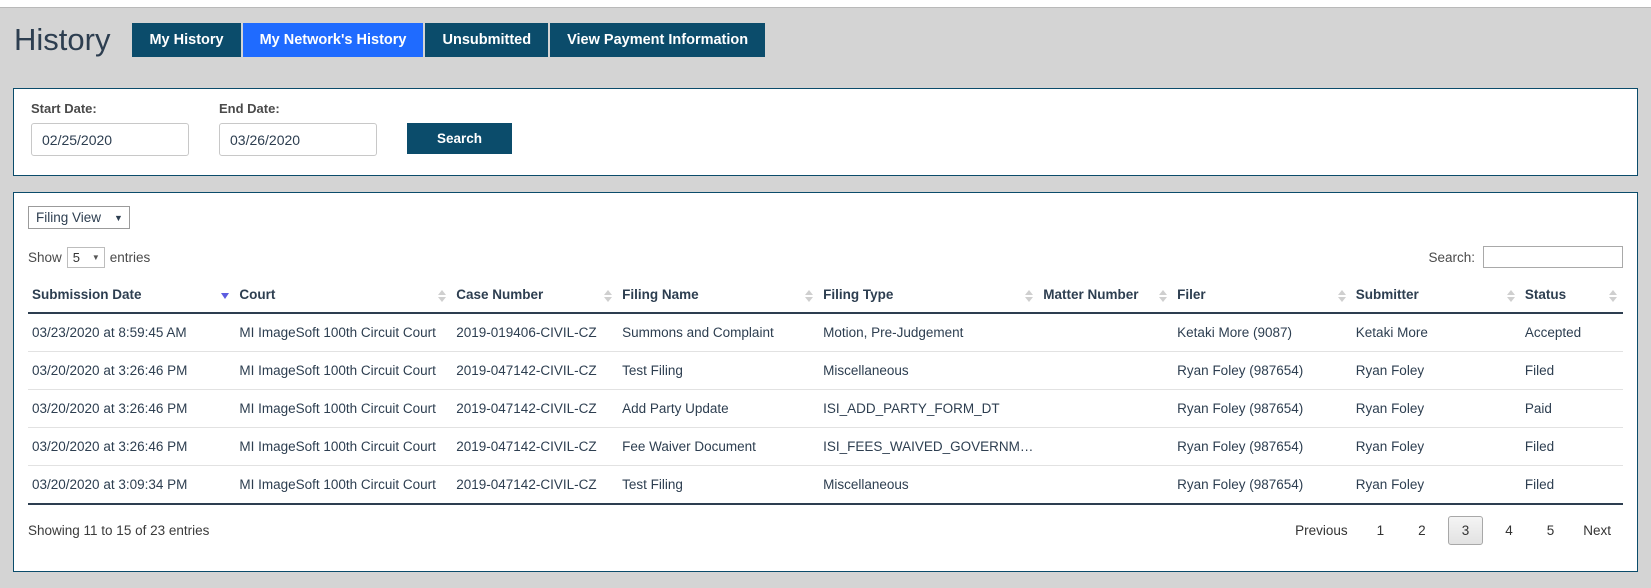  I want to click on filing-view-select: Filing View ▼, so click(79, 217).